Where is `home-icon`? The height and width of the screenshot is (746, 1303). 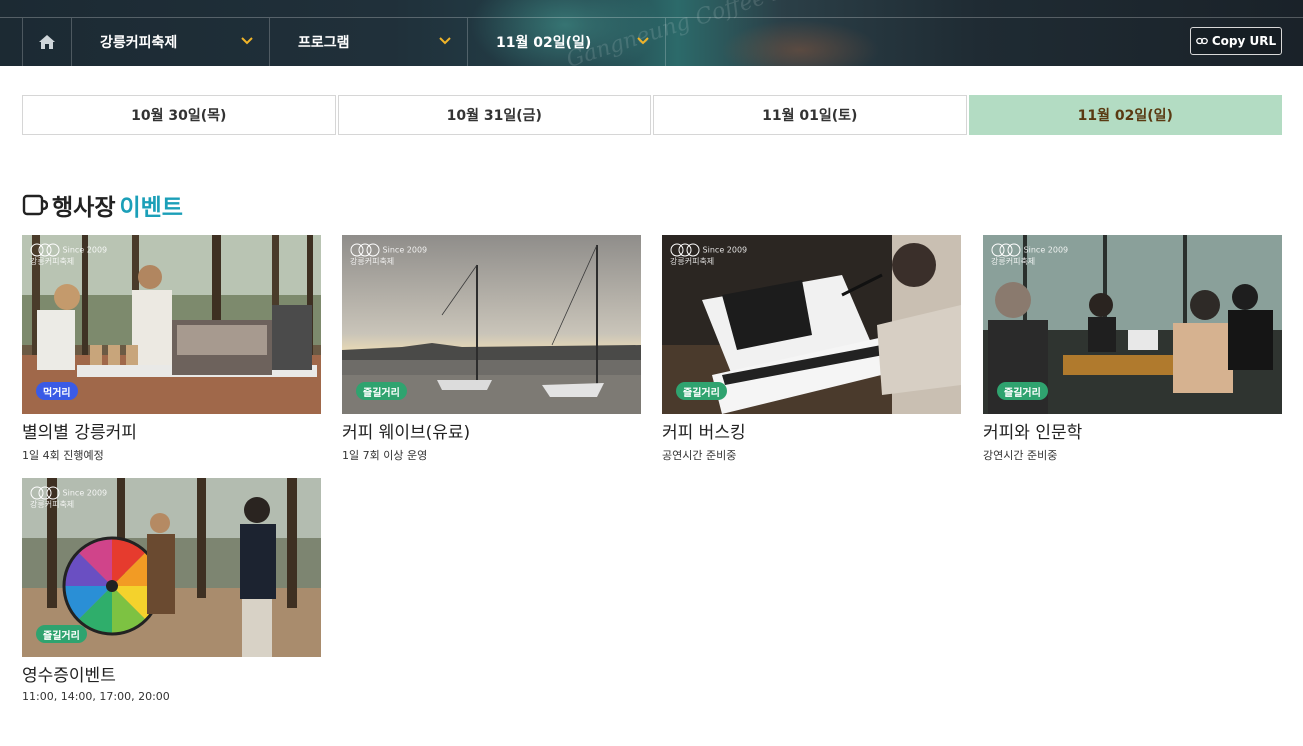 home-icon is located at coordinates (47, 42).